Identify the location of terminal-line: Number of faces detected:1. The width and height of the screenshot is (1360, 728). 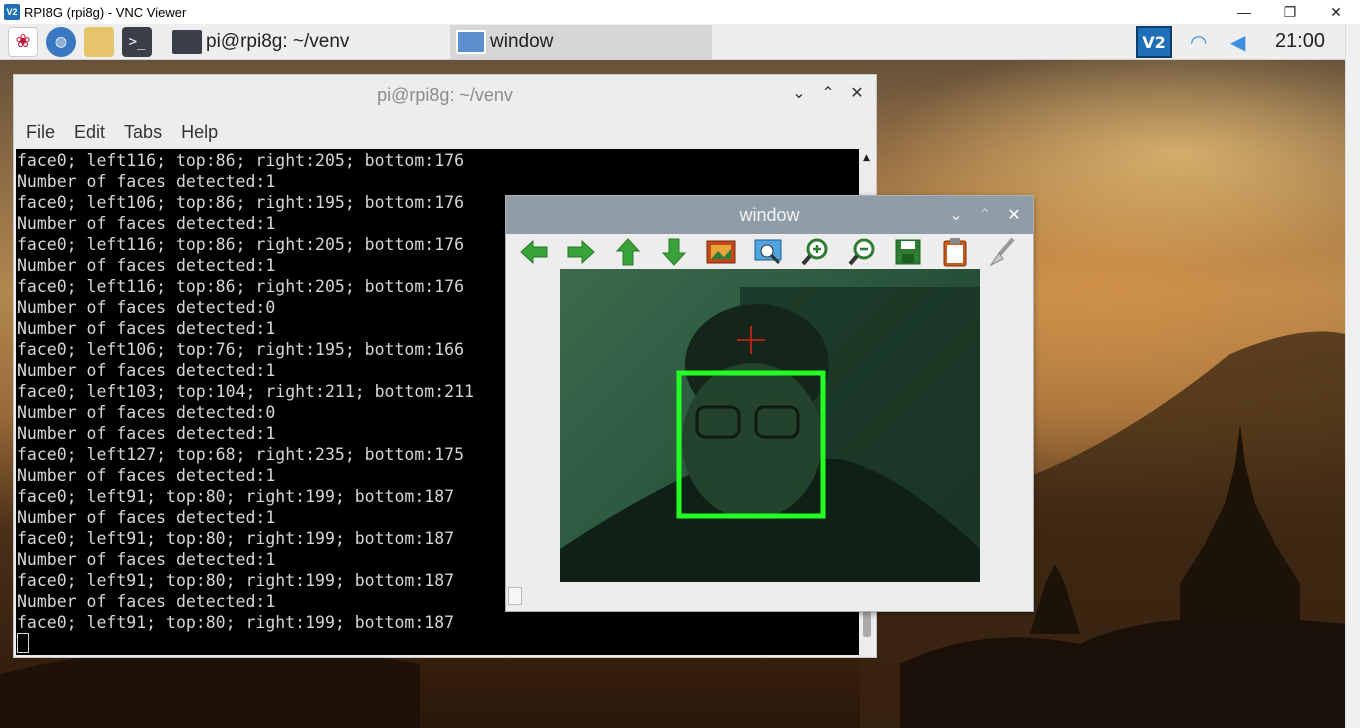
(146, 181).